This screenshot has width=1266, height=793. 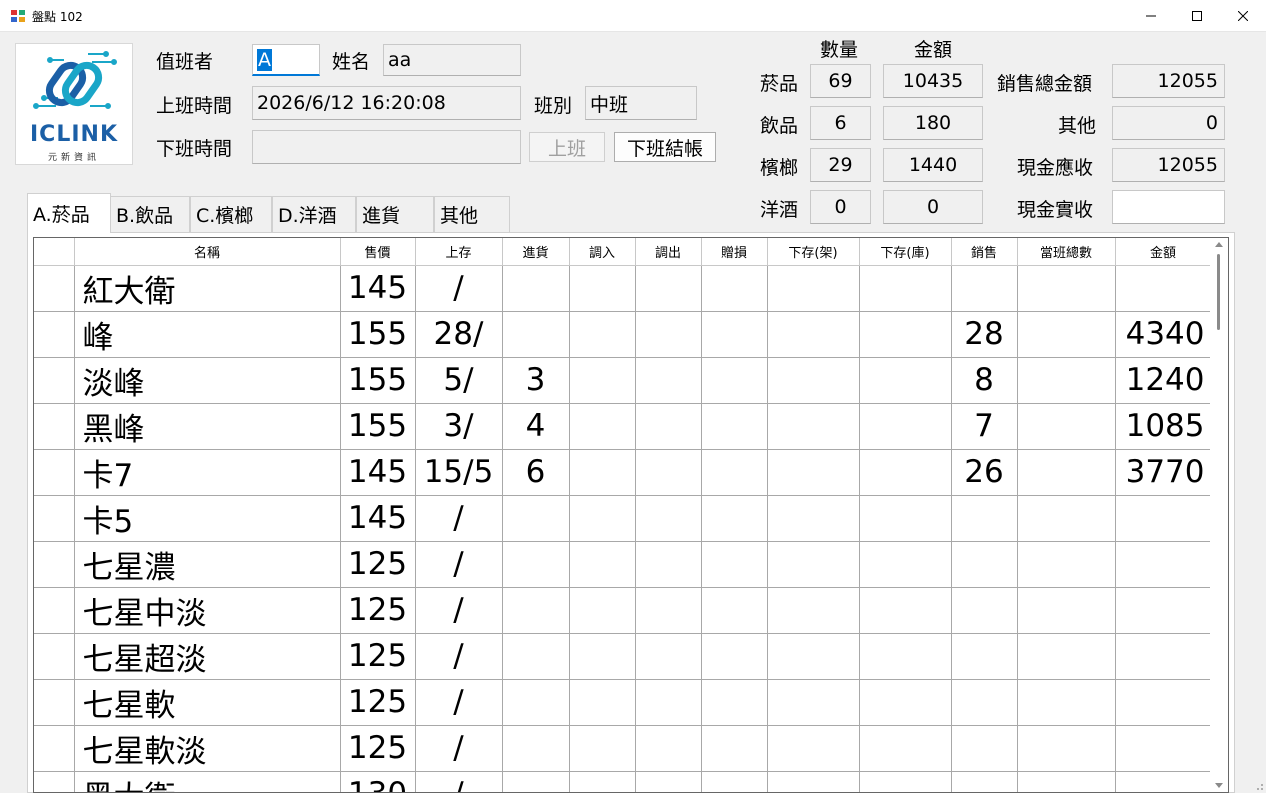 I want to click on resize-grip-icon, so click(x=1259, y=786).